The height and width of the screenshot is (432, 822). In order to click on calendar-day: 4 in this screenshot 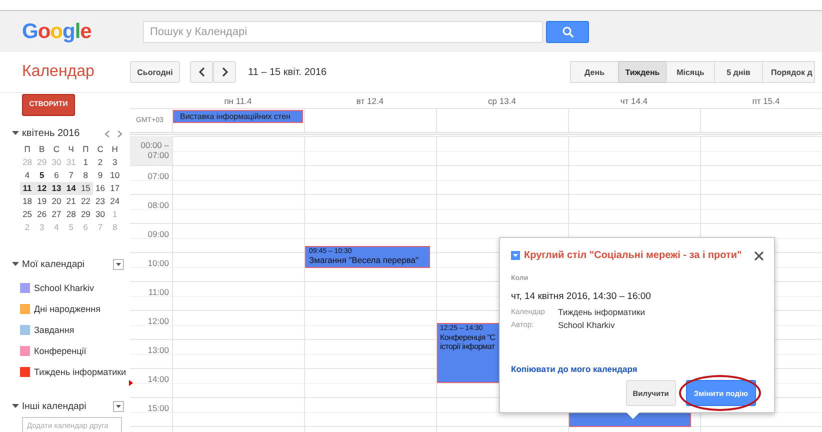, I will do `click(27, 175)`.